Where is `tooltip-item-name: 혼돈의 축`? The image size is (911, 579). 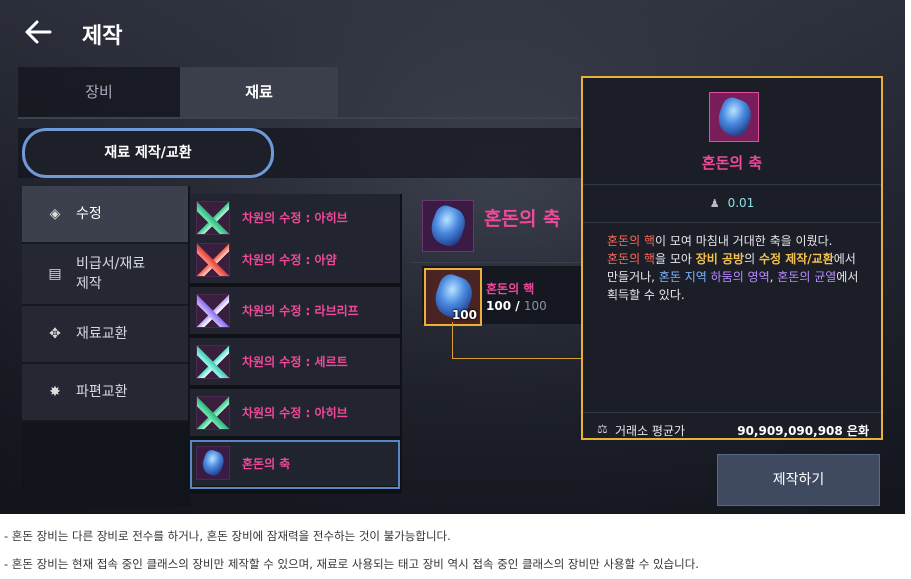
tooltip-item-name: 혼돈의 축 is located at coordinates (732, 163).